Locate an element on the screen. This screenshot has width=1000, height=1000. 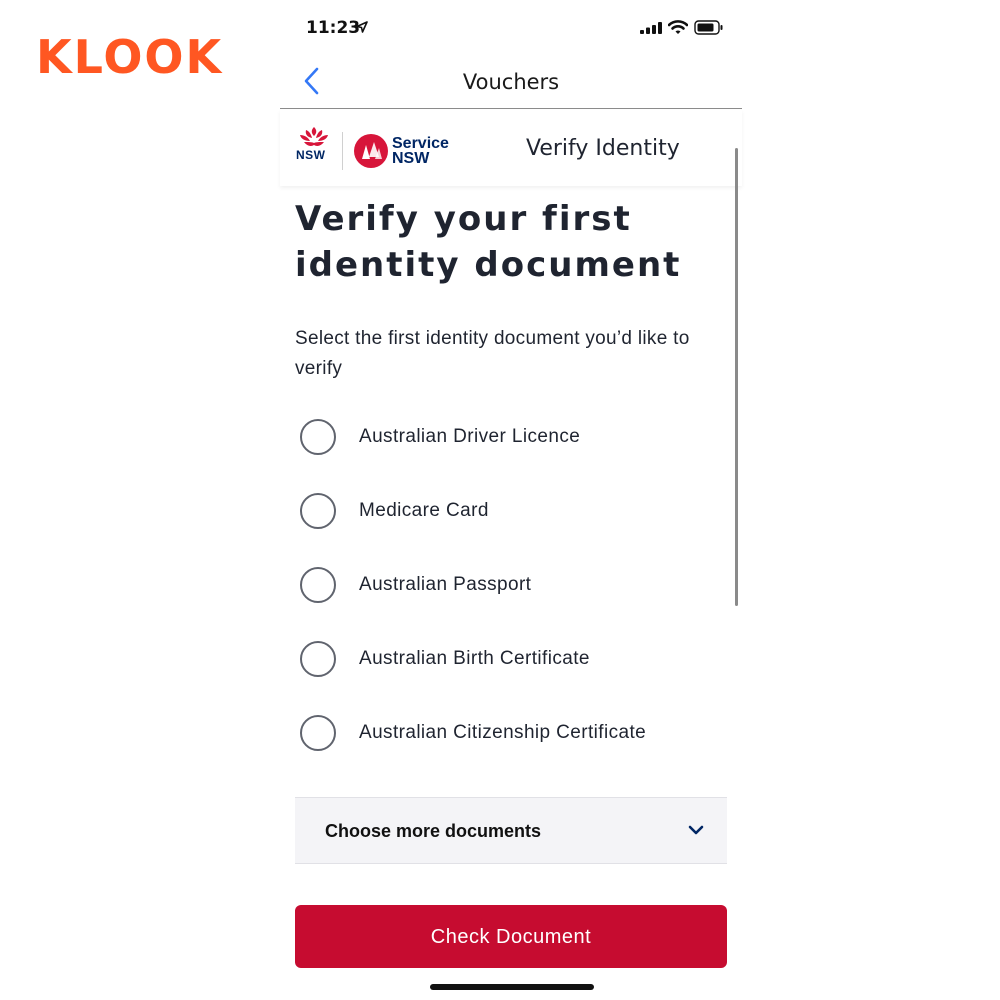
option-citizenship-certificate: Australian Citizenship Certificate is located at coordinates (508, 735).